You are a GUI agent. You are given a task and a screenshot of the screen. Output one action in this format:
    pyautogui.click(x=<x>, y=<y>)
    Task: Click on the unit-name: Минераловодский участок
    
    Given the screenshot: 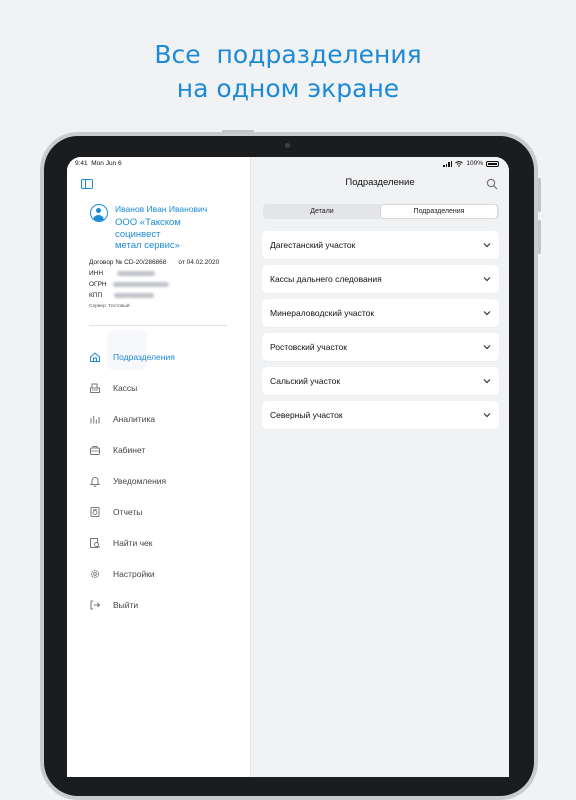 What is the action you would take?
    pyautogui.click(x=322, y=313)
    